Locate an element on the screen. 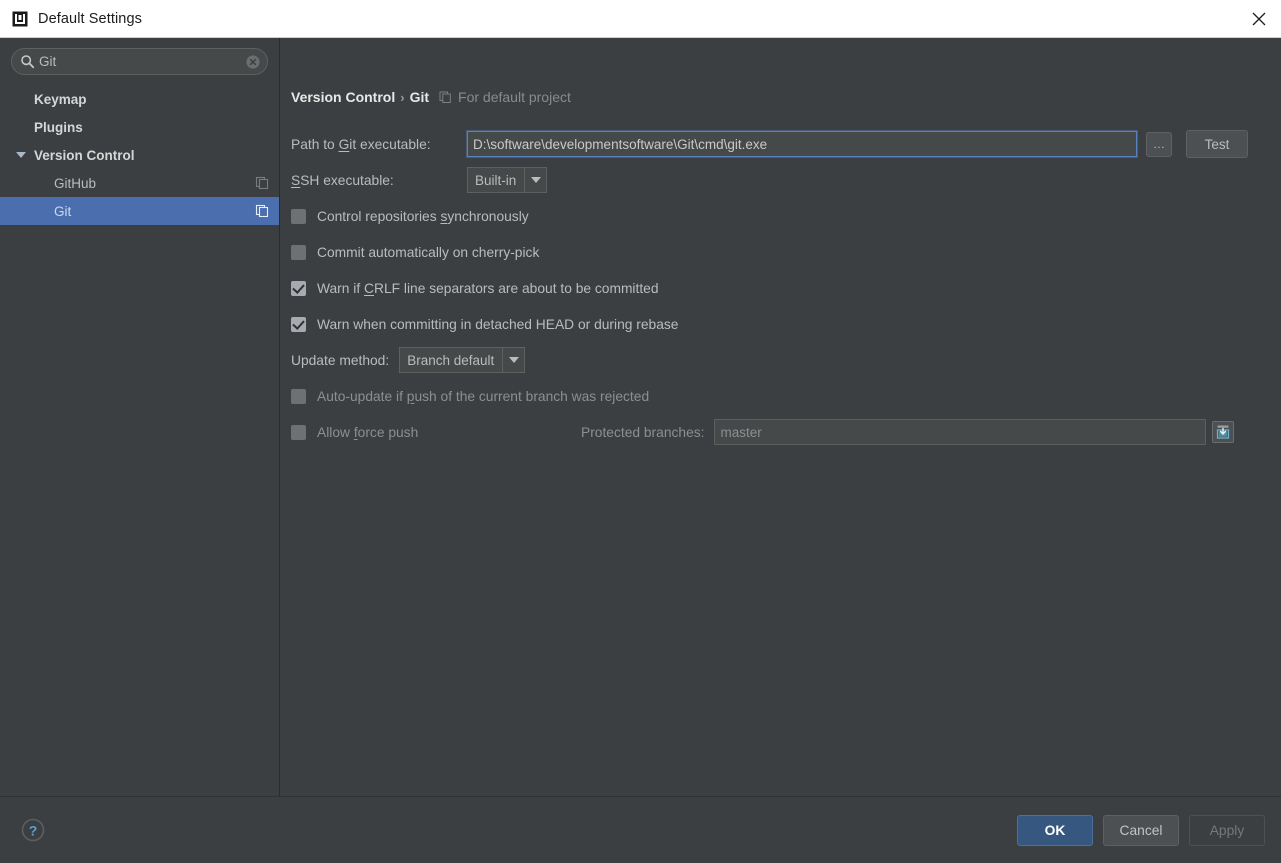  sidebar-item-git: Git is located at coordinates (139, 211).